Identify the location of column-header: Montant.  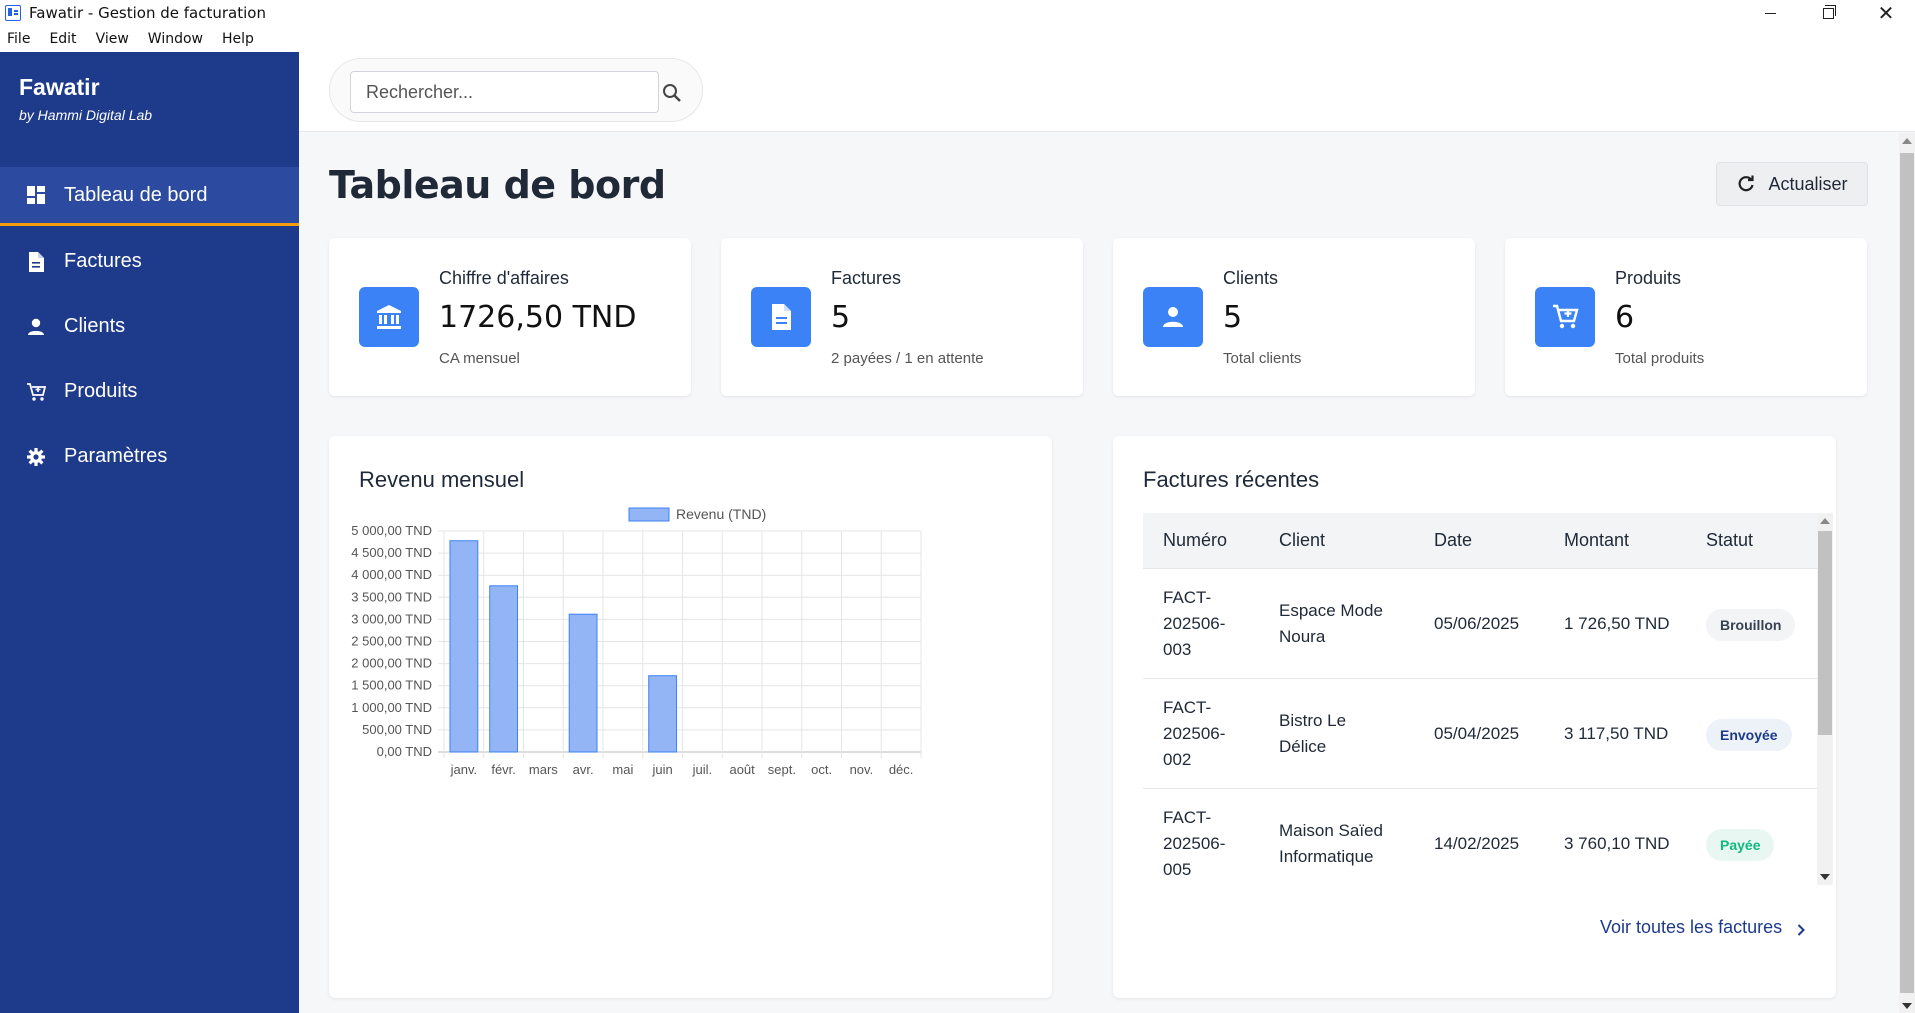
(1596, 540).